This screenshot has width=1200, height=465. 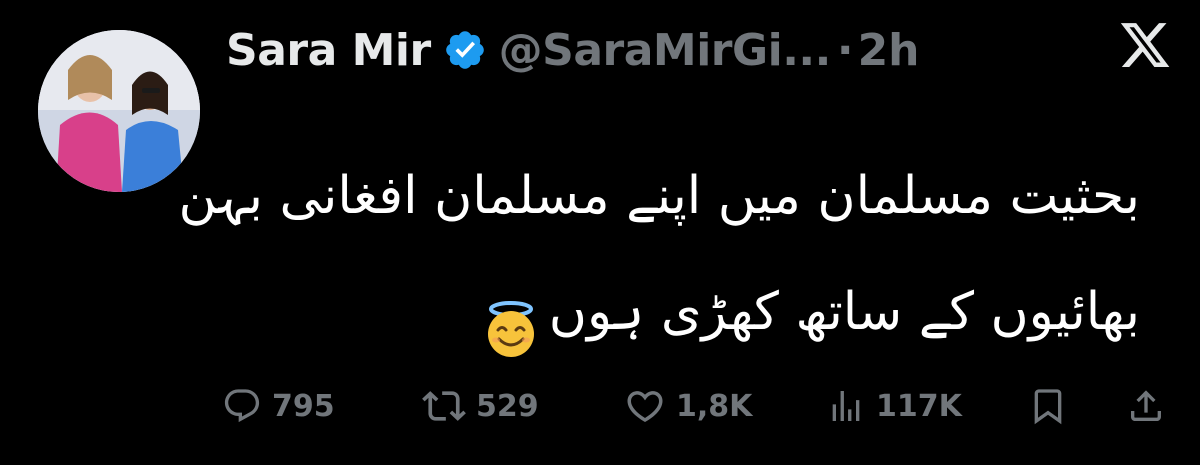 I want to click on action-bar: 795 529 1,8K 117K, so click(x=697, y=406).